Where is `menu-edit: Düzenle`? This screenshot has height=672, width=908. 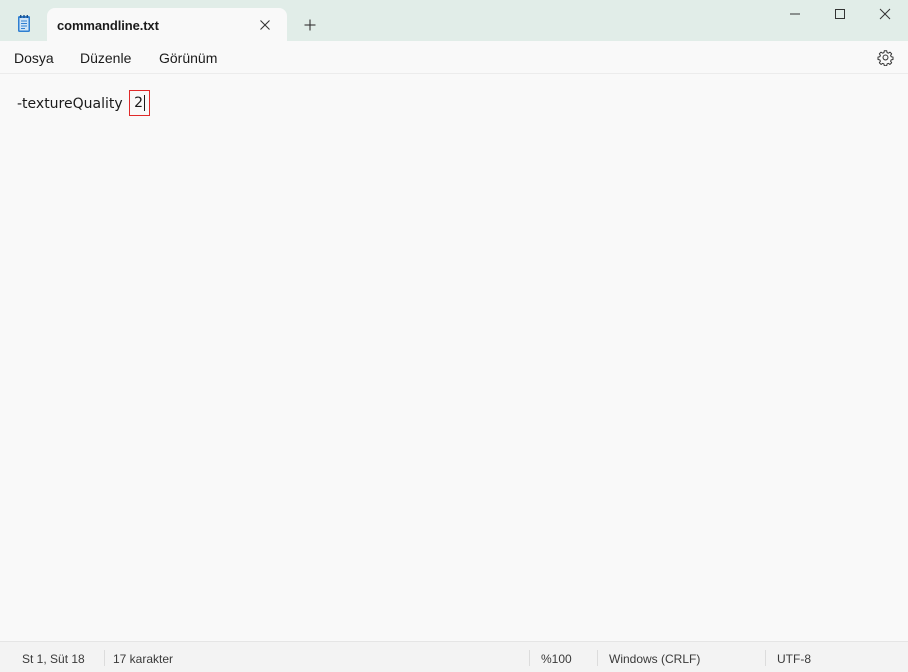
menu-edit: Düzenle is located at coordinates (105, 58).